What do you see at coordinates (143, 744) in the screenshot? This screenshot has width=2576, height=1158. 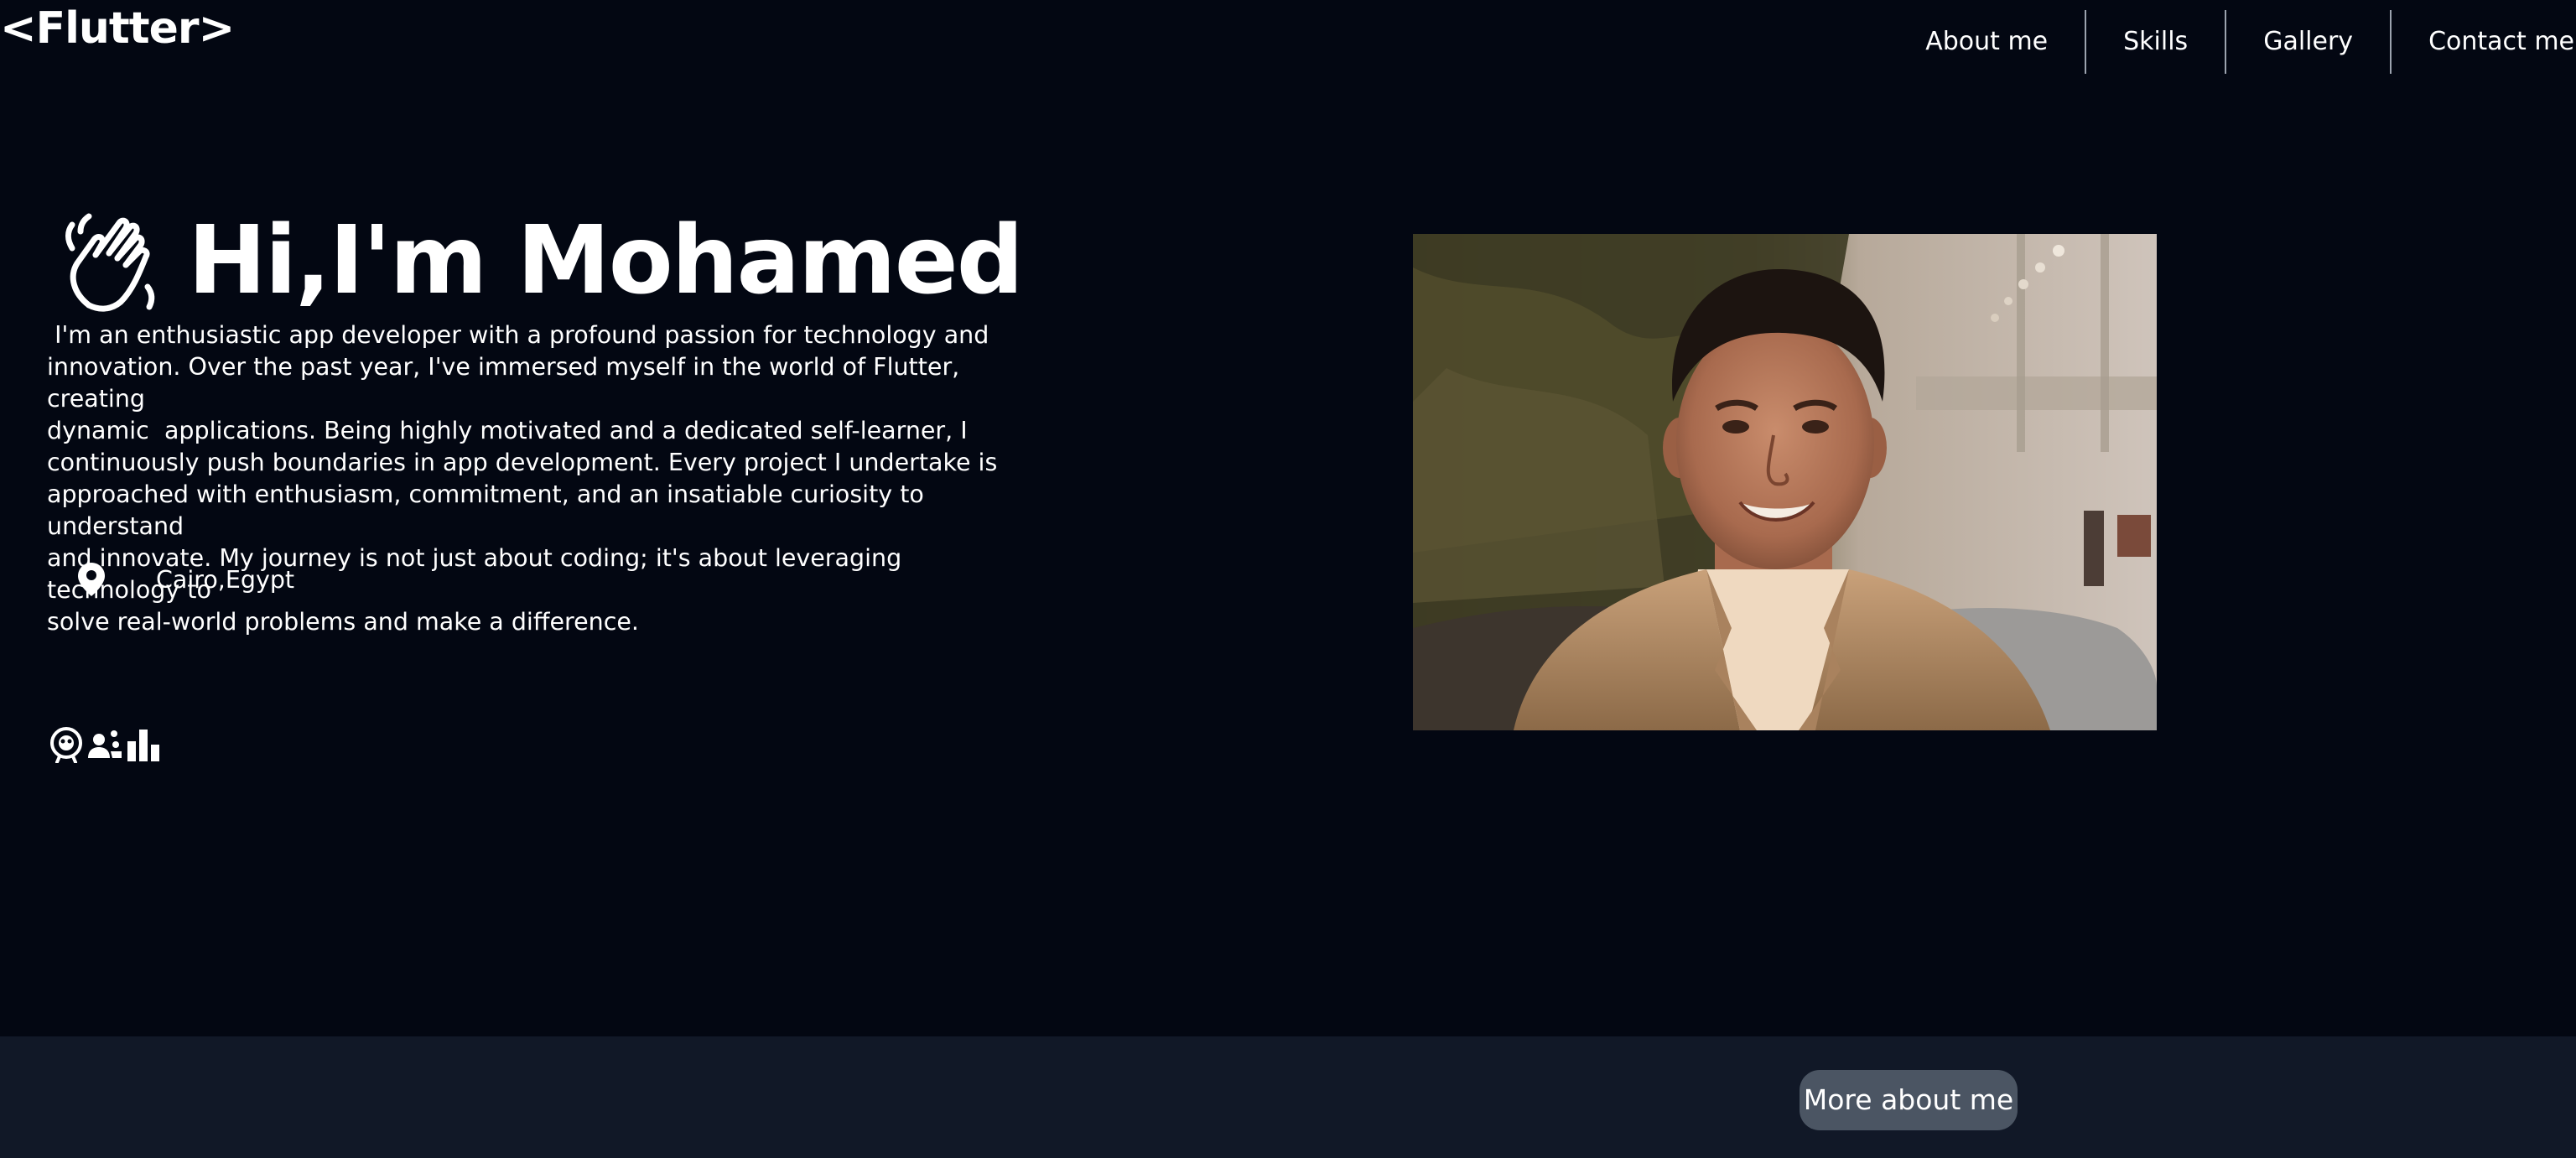 I see `stats-icon` at bounding box center [143, 744].